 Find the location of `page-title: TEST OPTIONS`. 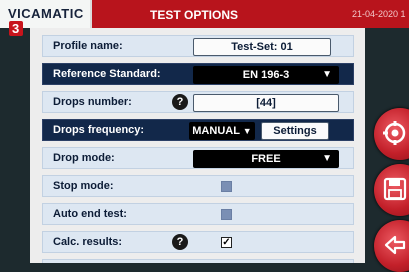

page-title: TEST OPTIONS is located at coordinates (194, 15).